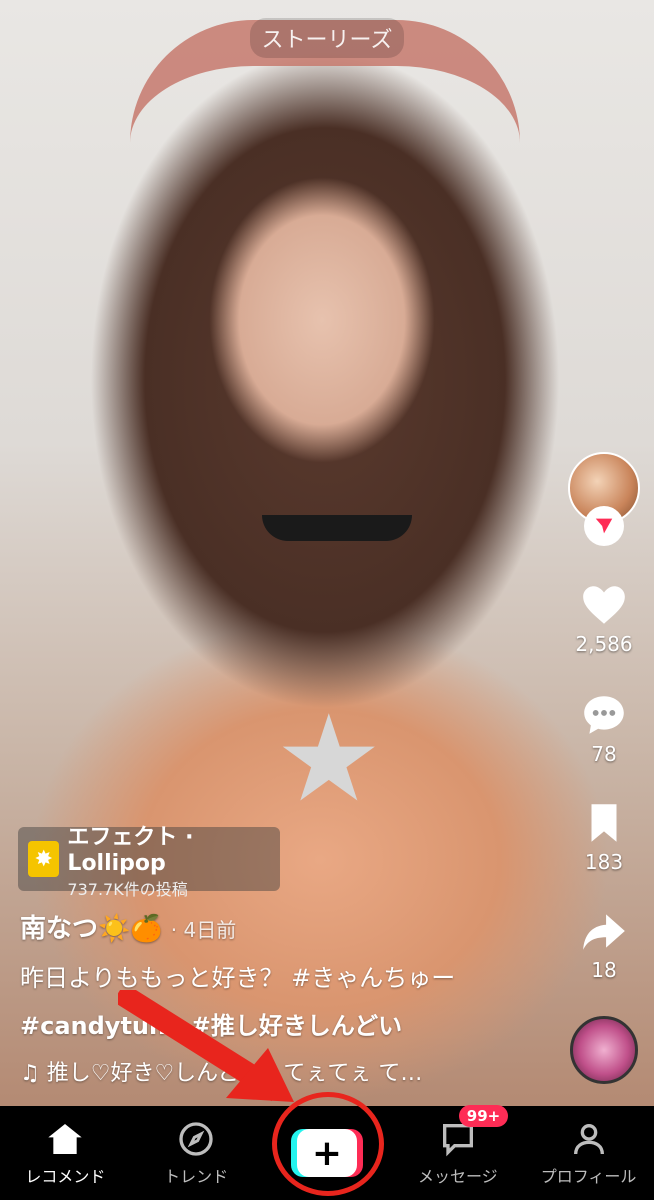 The image size is (654, 1200). I want to click on creator-avatar, so click(604, 502).